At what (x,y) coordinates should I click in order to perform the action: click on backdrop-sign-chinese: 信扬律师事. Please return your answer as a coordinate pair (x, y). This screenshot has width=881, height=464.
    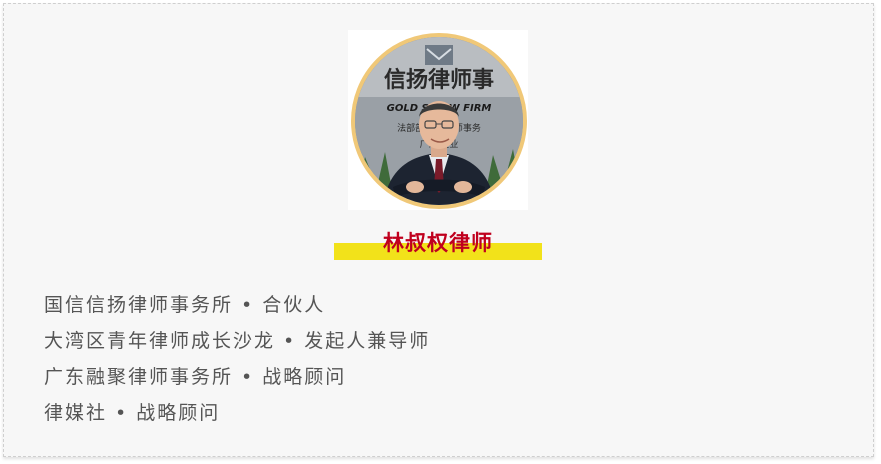
    Looking at the image, I should click on (439, 80).